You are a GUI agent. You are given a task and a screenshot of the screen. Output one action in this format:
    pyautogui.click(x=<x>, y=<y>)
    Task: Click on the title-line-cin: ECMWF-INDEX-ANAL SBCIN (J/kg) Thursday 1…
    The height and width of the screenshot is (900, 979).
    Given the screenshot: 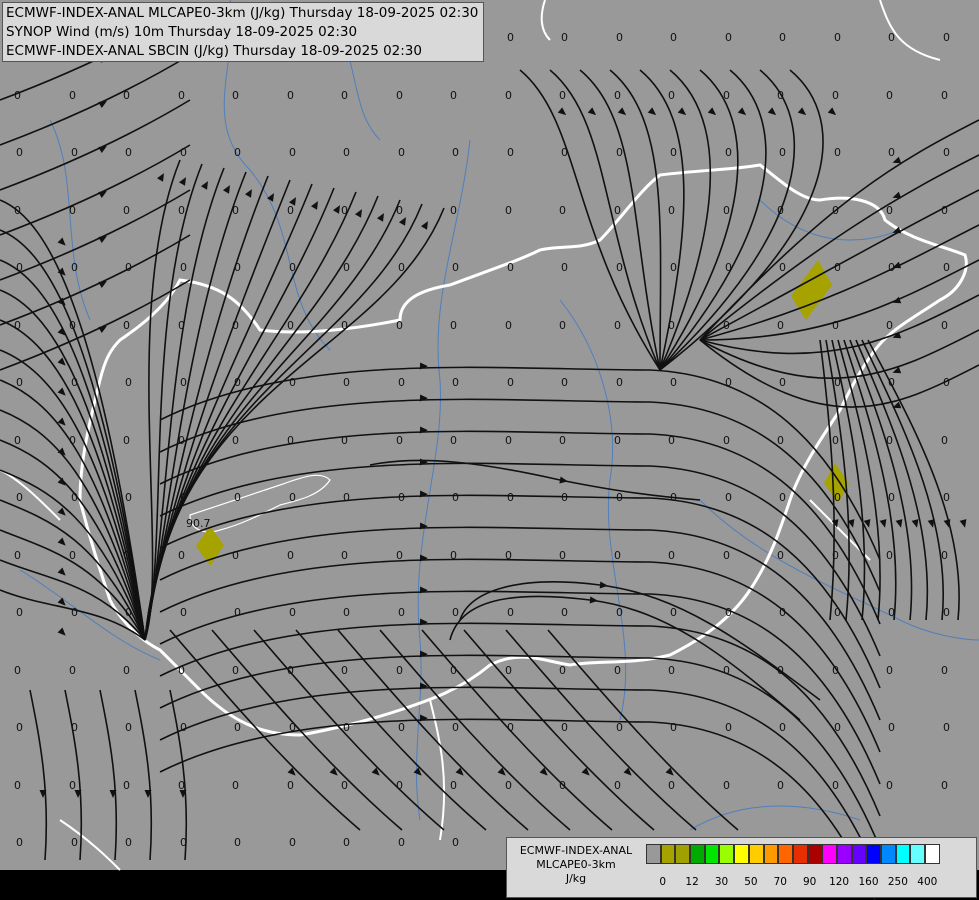 What is the action you would take?
    pyautogui.click(x=214, y=51)
    